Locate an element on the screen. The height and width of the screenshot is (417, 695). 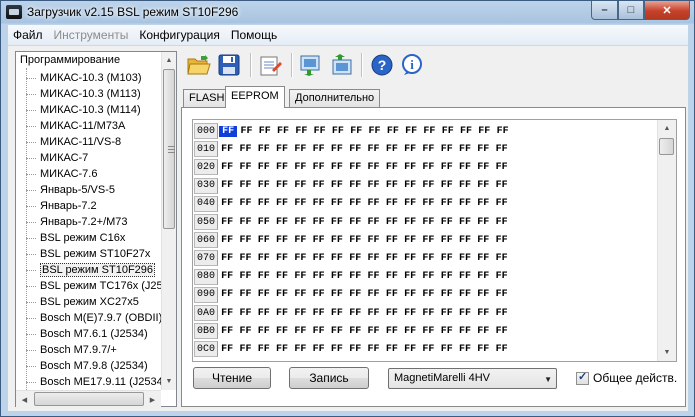
tree-item: МИКАС-11/VS-8 is located at coordinates (73, 142).